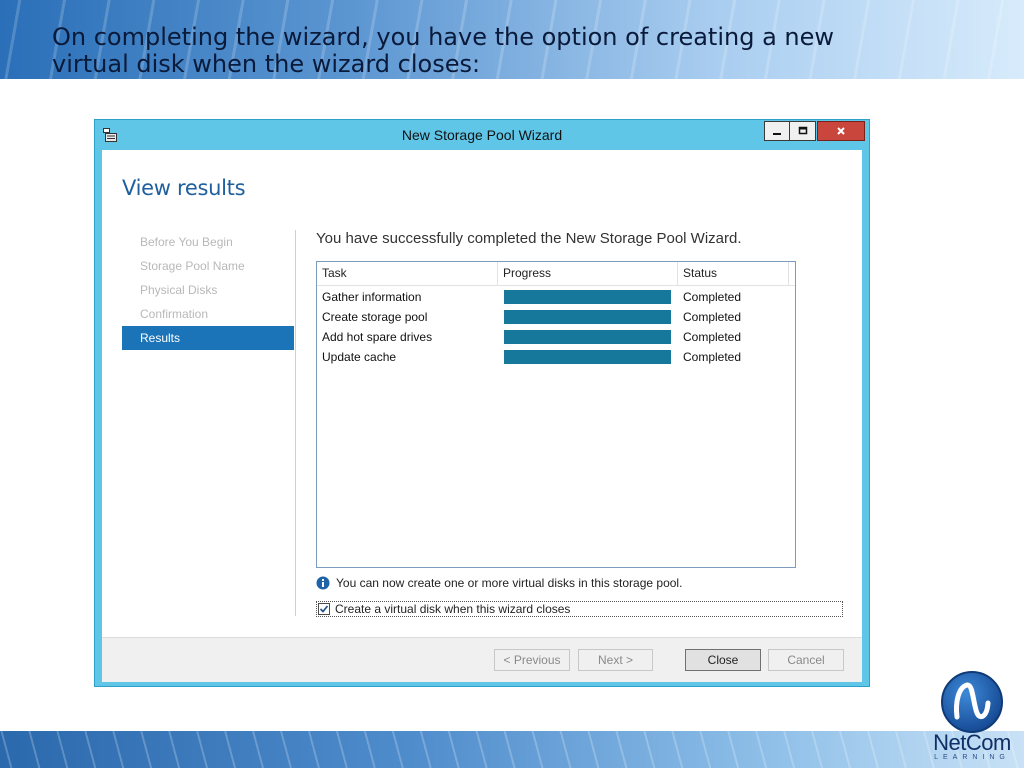 The height and width of the screenshot is (768, 1024). What do you see at coordinates (806, 660) in the screenshot?
I see `cancel-button: Cancel` at bounding box center [806, 660].